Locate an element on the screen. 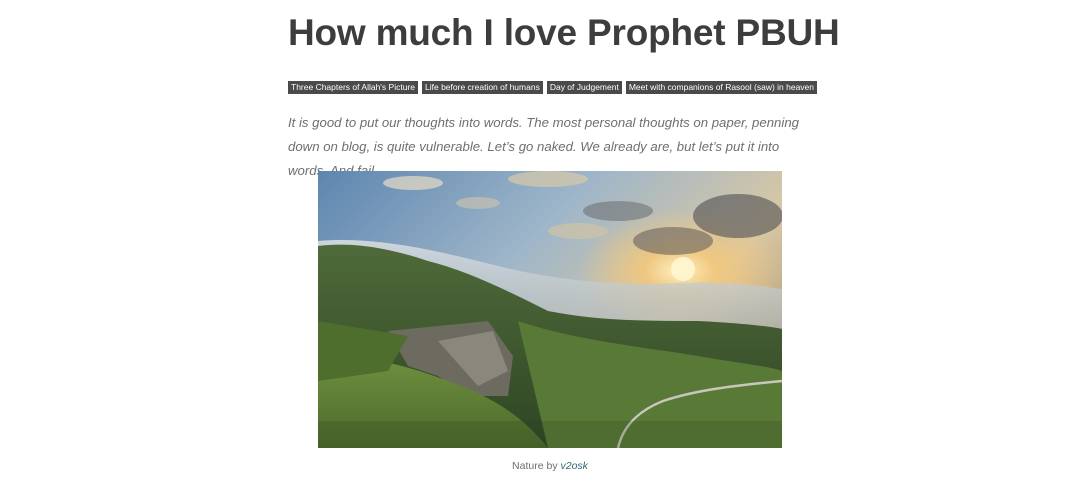 The width and height of the screenshot is (1080, 483). tag-three-chapters: Three Chapters of Allah's Picture is located at coordinates (353, 87).